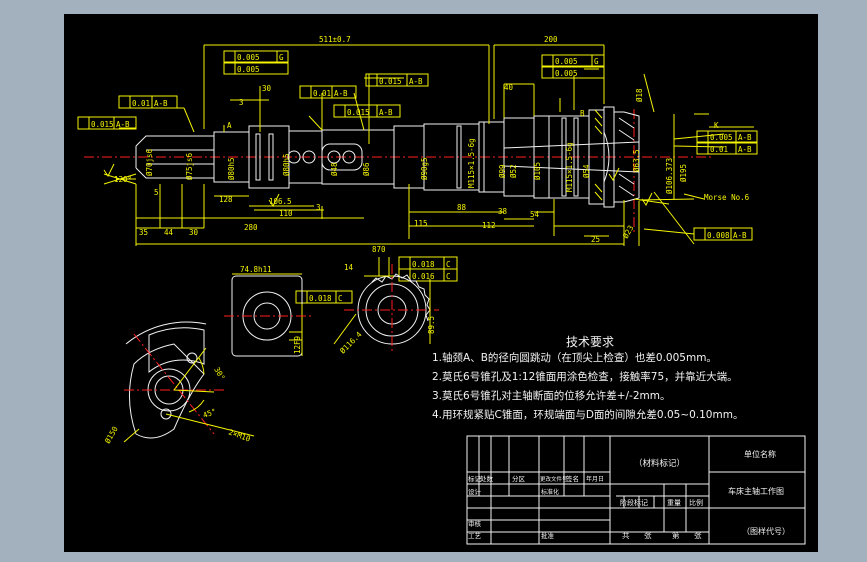  What do you see at coordinates (626, 535) in the screenshot?
I see `tb-total: 共` at bounding box center [626, 535].